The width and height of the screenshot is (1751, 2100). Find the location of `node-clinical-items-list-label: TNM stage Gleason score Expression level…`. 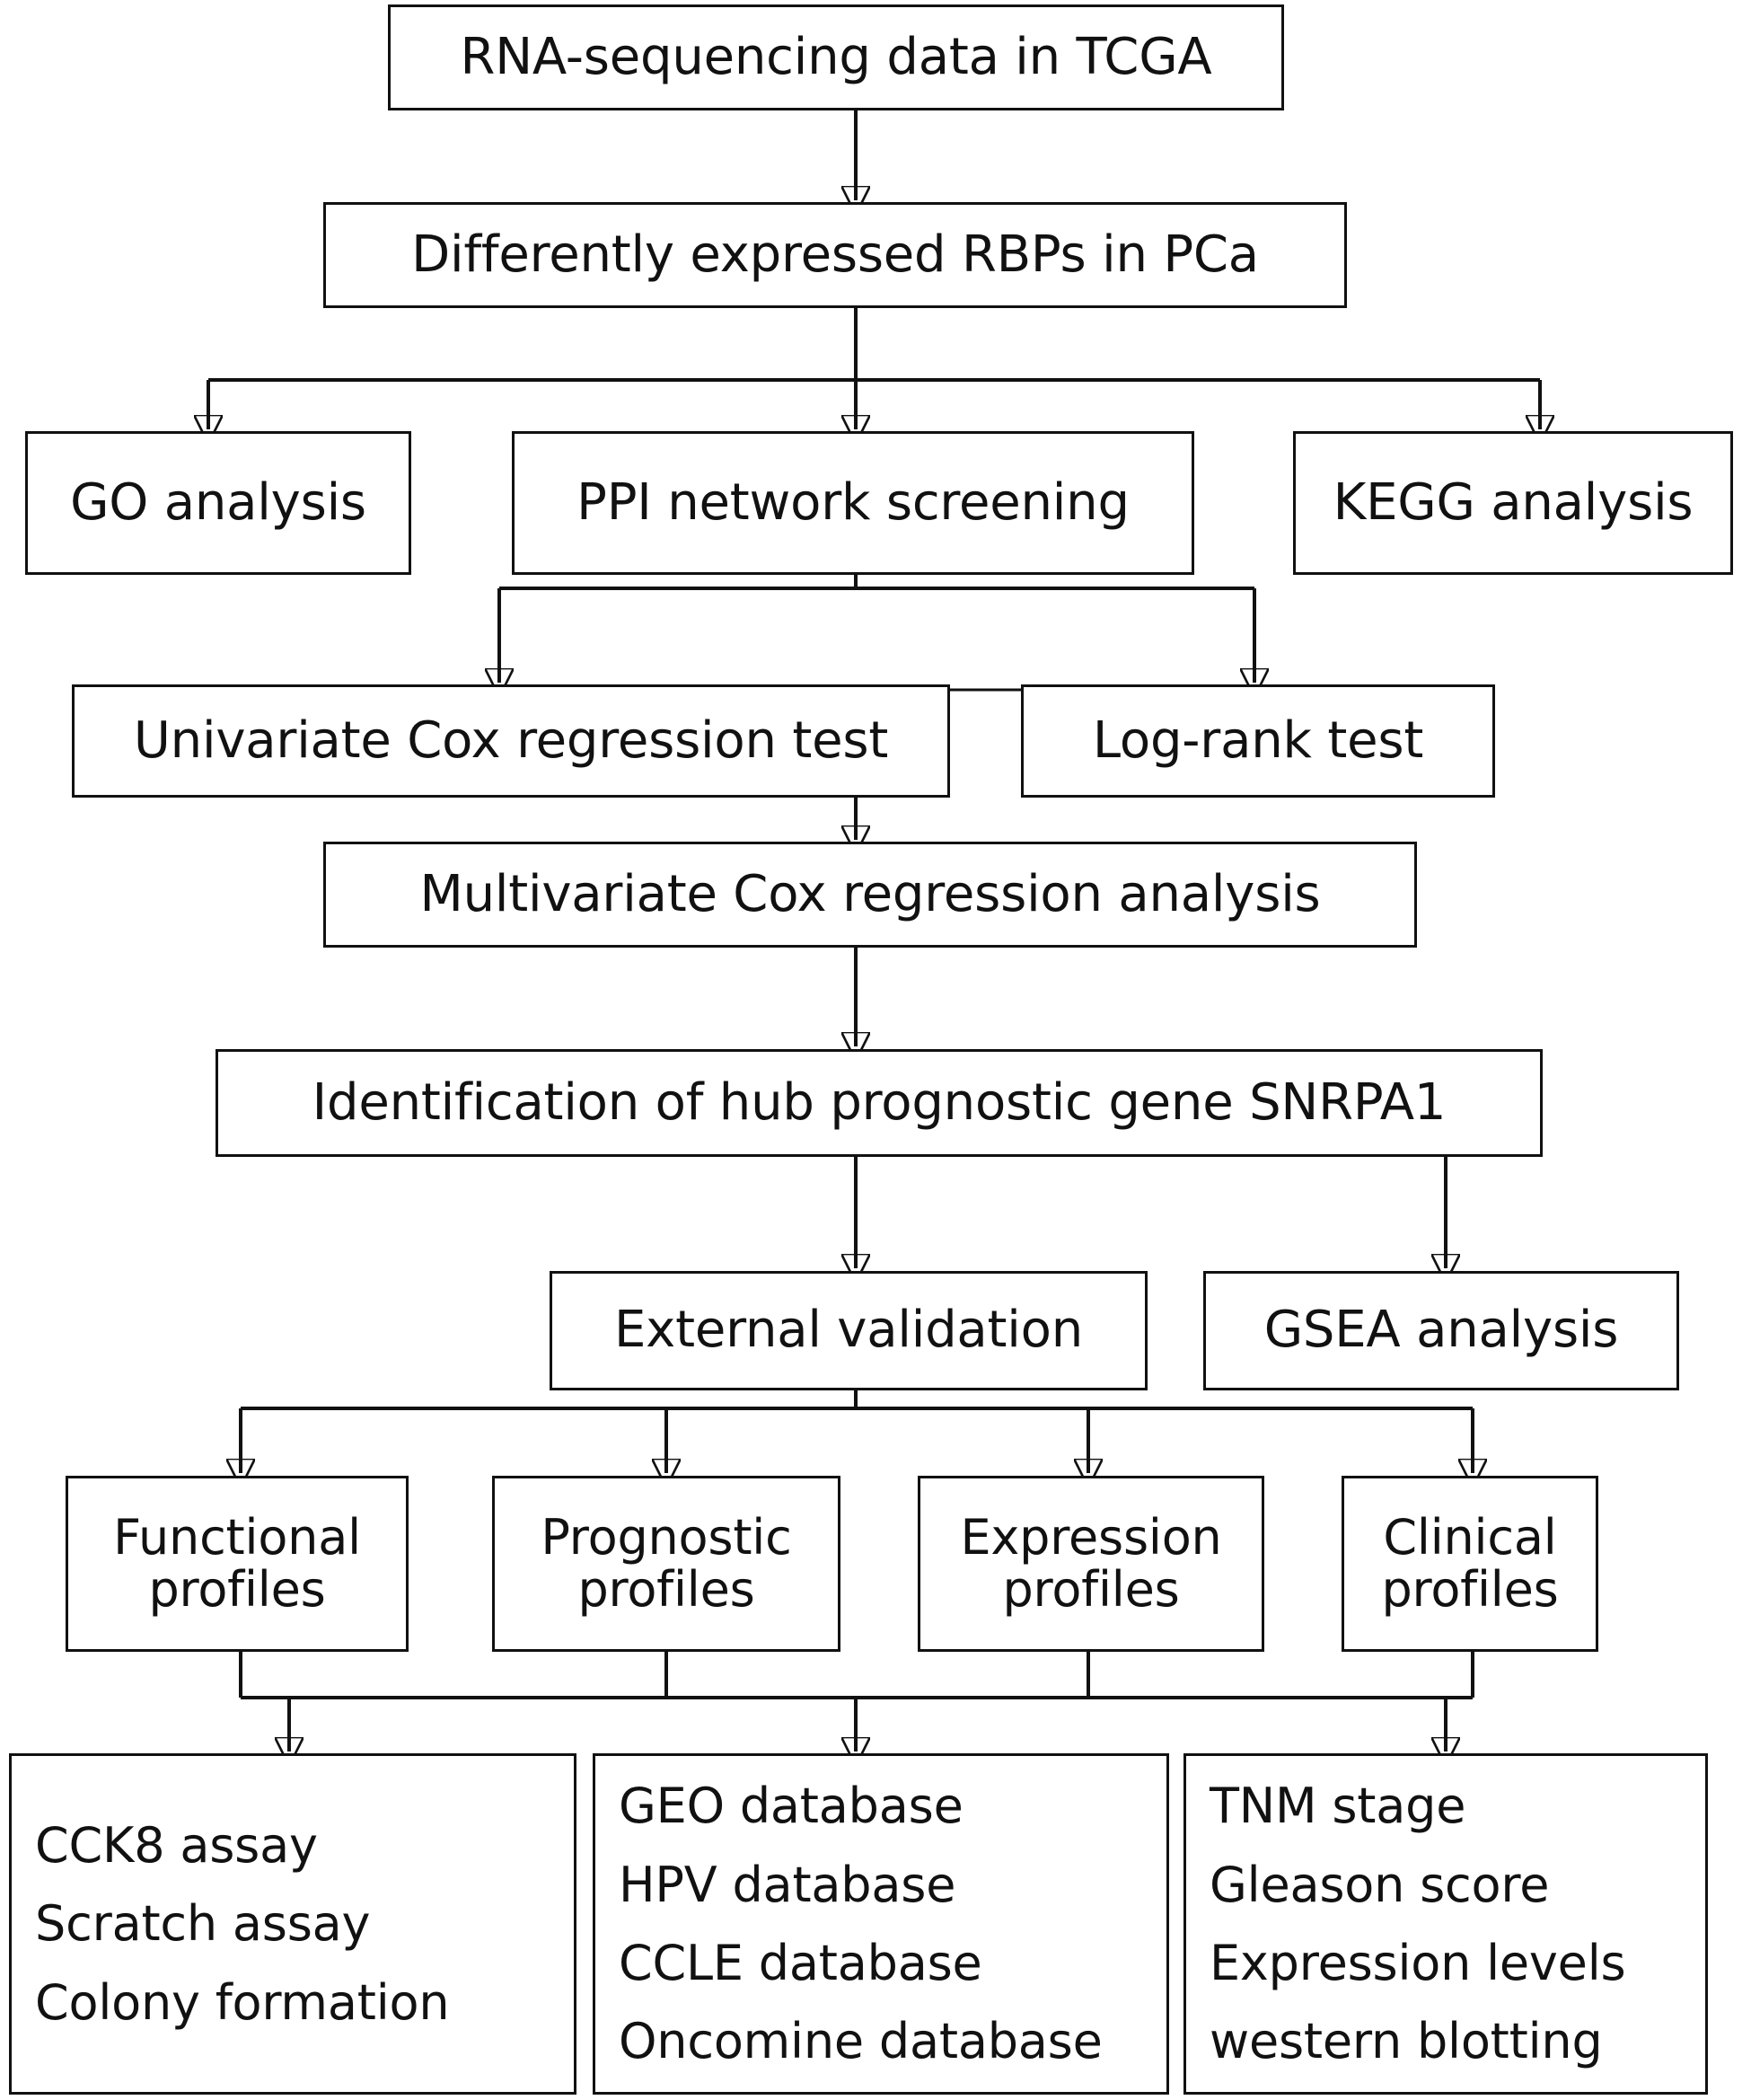

node-clinical-items-list-label: TNM stage Gleason score Expression level… is located at coordinates (1418, 1924).